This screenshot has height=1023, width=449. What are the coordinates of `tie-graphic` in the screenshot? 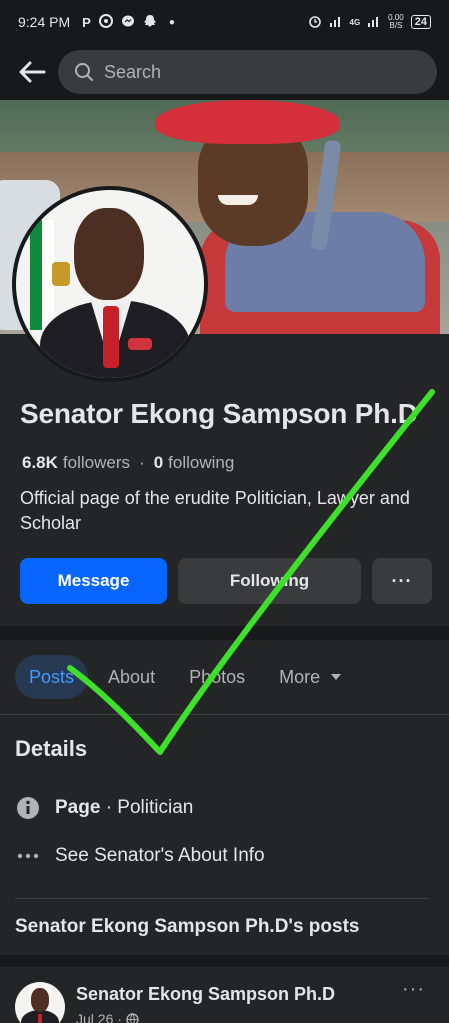 It's located at (111, 337).